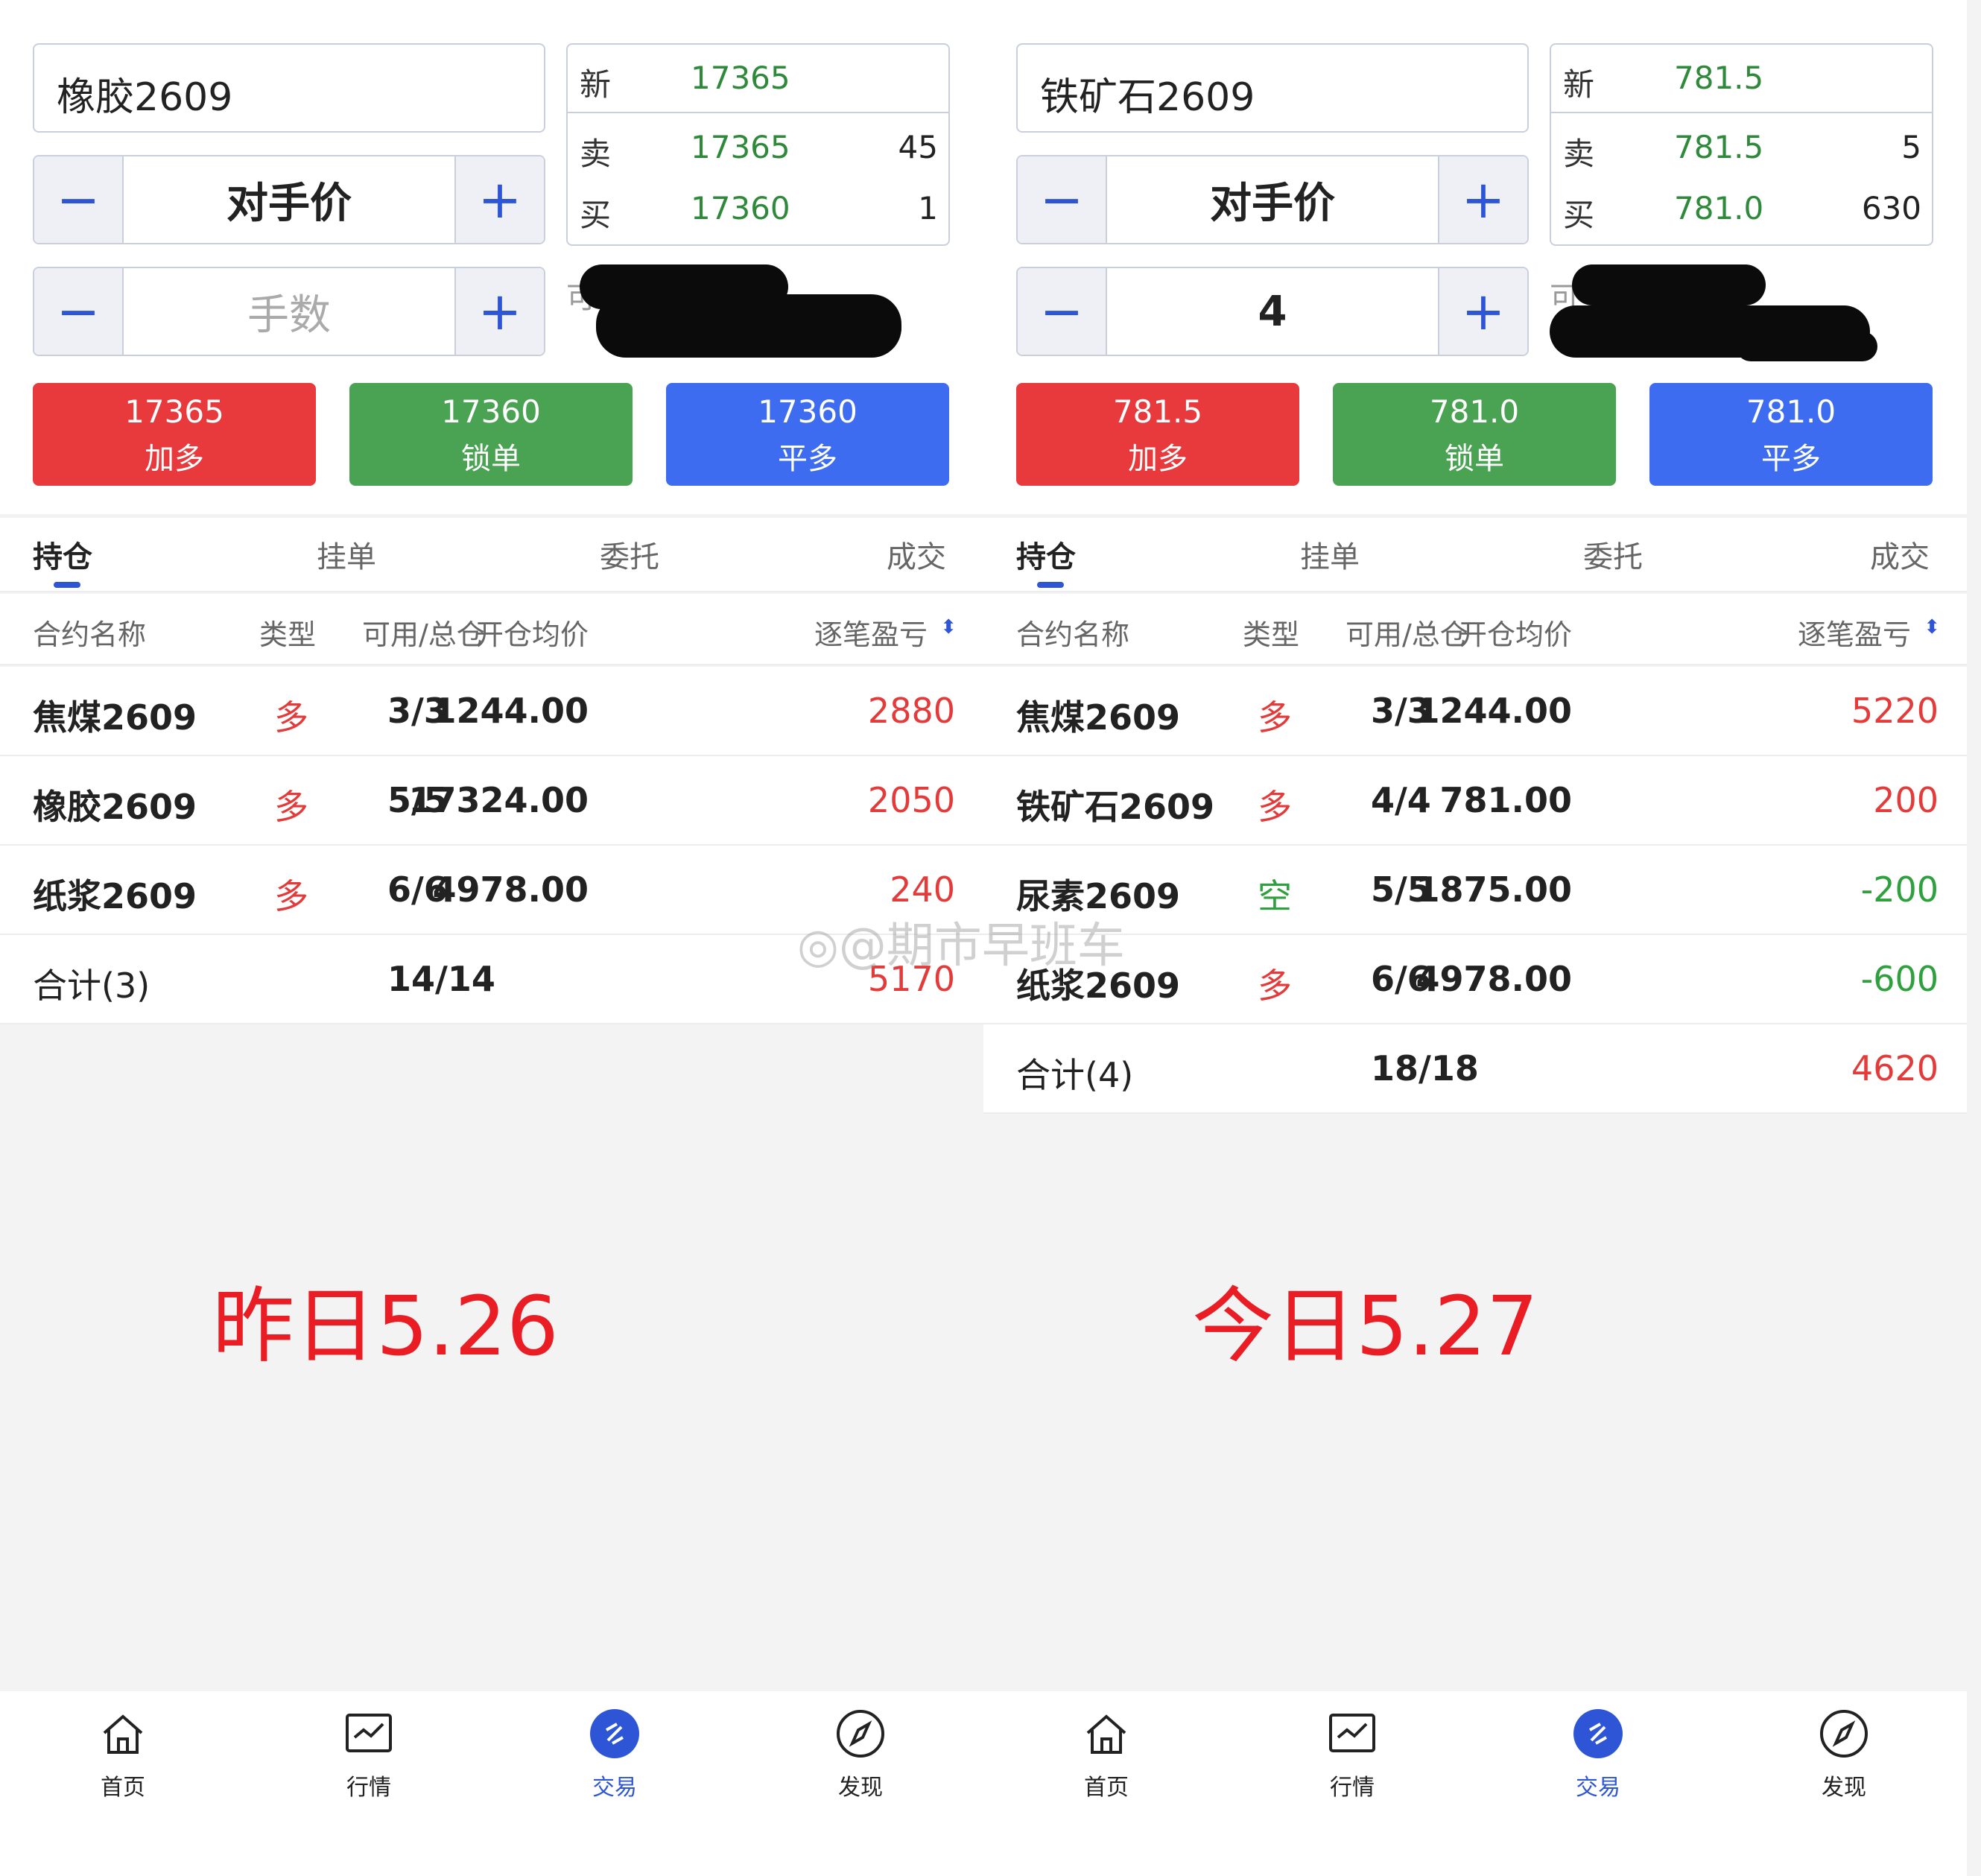  Describe the element at coordinates (1742, 208) in the screenshot. I see `quote-row-bid: 买 781.0 630` at that location.